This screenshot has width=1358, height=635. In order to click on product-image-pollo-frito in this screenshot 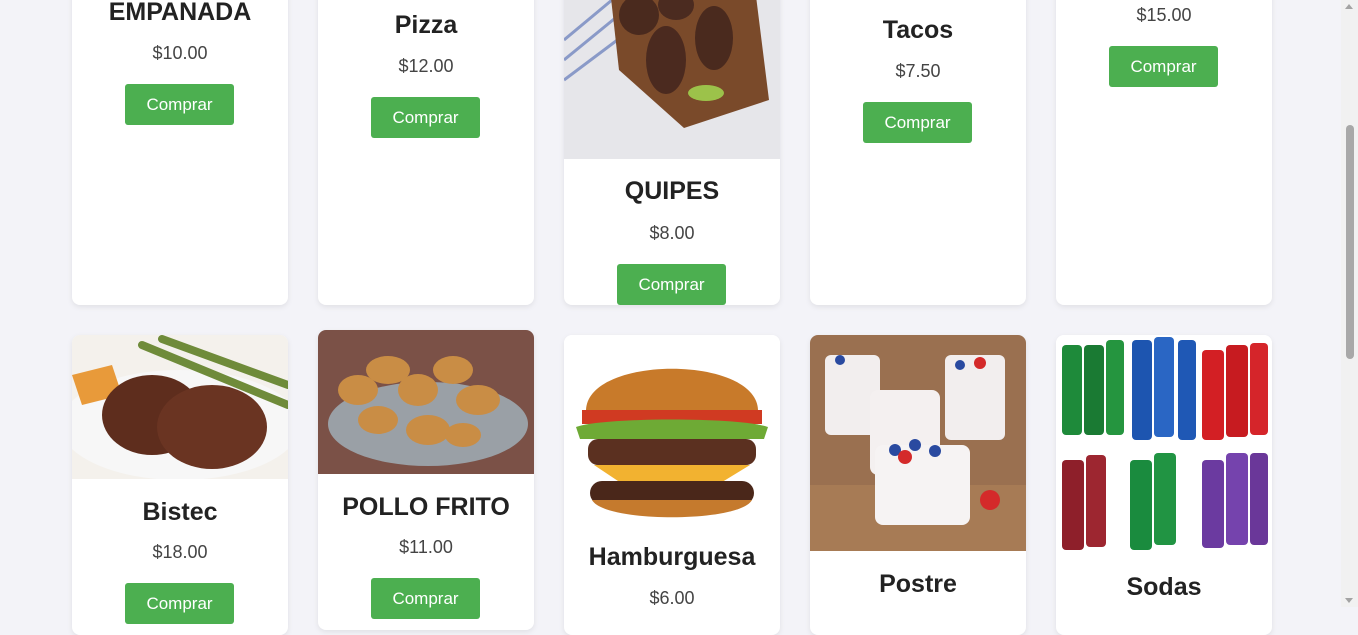, I will do `click(426, 402)`.